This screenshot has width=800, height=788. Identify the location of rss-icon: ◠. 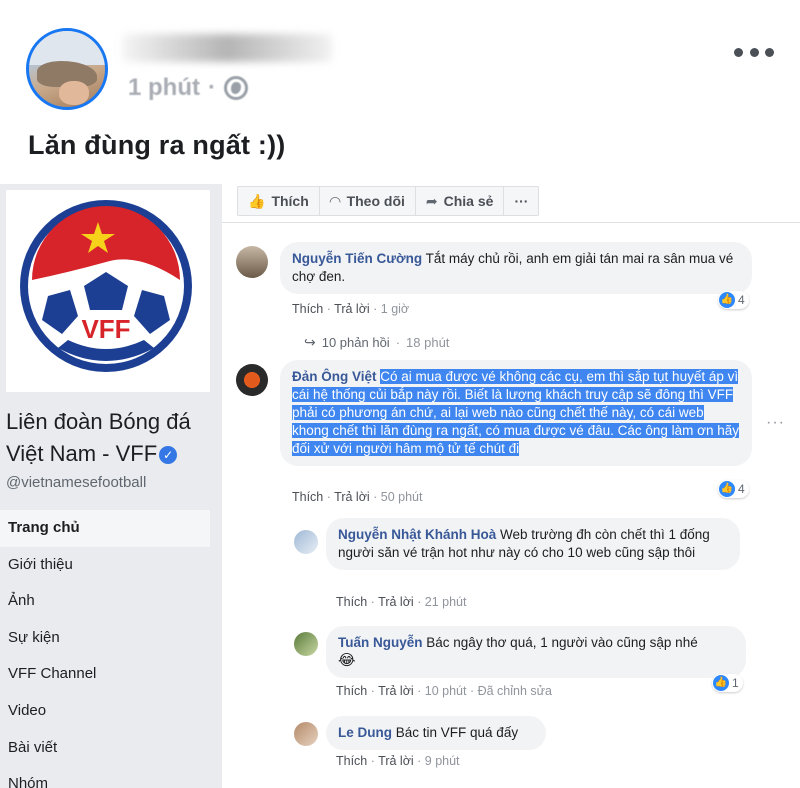
(335, 200).